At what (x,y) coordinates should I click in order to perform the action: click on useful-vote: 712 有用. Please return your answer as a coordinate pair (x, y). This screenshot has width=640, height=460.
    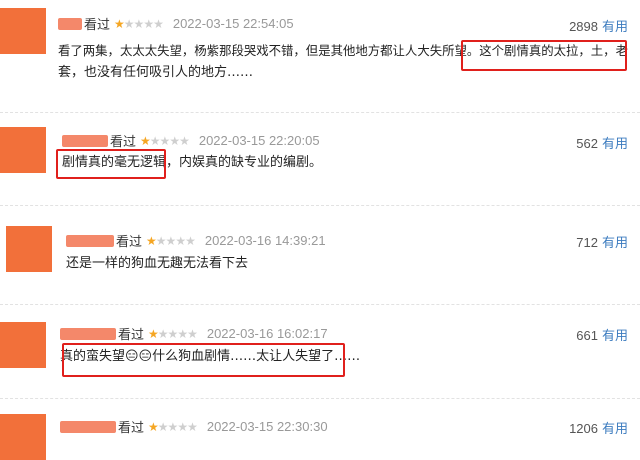
    Looking at the image, I should click on (602, 241).